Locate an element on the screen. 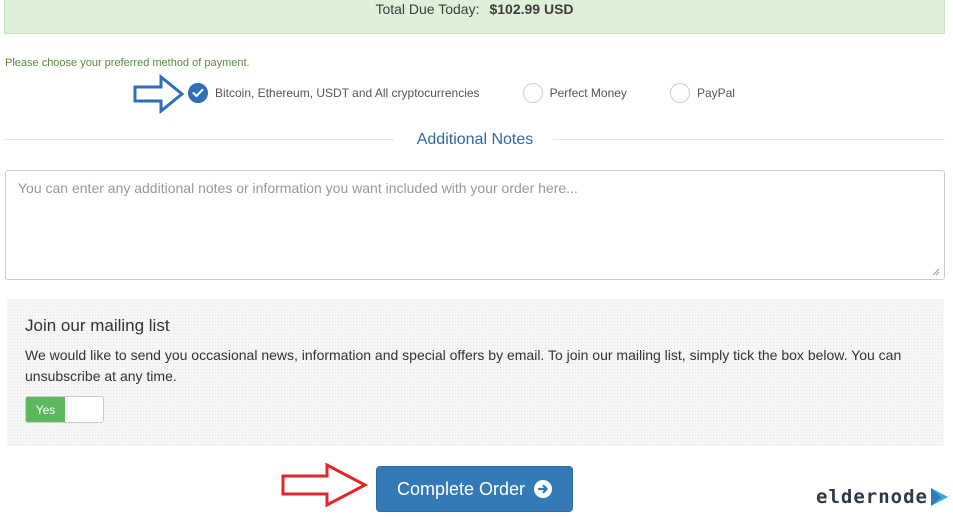 This screenshot has height=526, width=953. total-due-label: Total Due Today: is located at coordinates (427, 9).